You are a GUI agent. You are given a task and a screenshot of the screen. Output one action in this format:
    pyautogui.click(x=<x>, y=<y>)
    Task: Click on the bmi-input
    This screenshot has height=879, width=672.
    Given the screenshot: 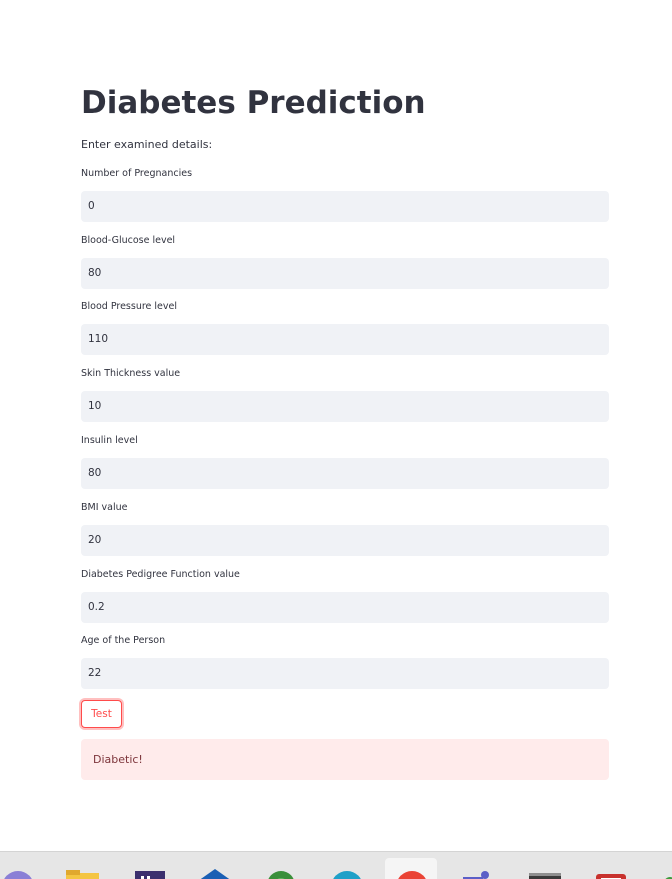 What is the action you would take?
    pyautogui.click(x=345, y=540)
    